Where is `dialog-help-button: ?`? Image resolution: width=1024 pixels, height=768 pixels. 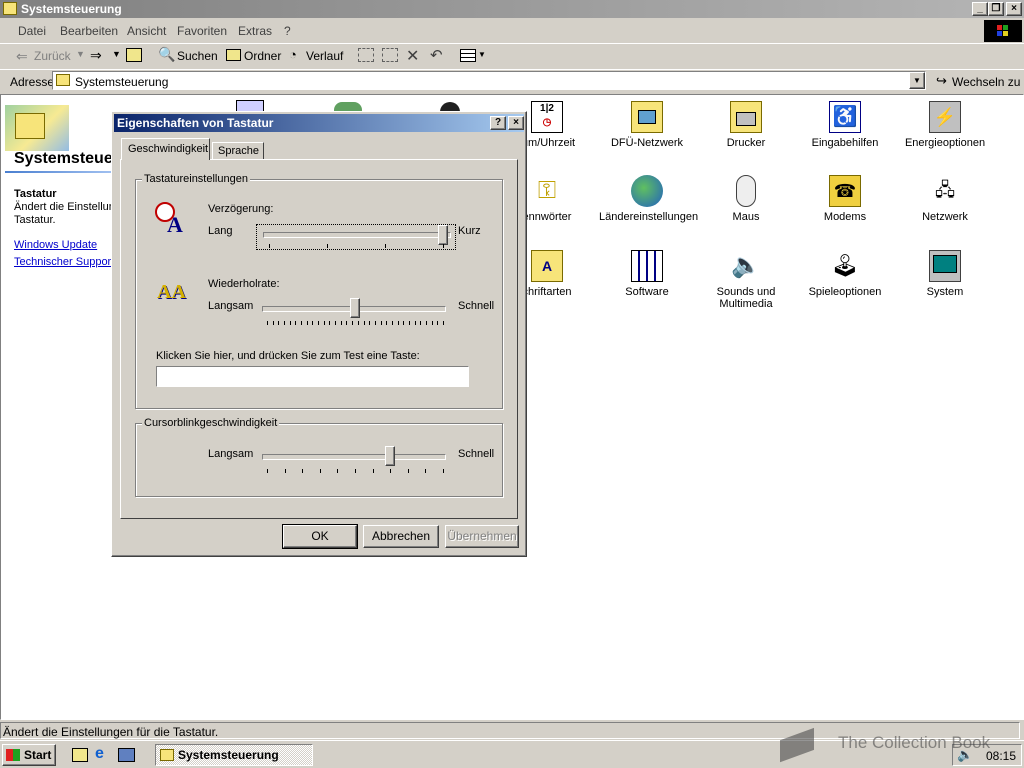 dialog-help-button: ? is located at coordinates (498, 123).